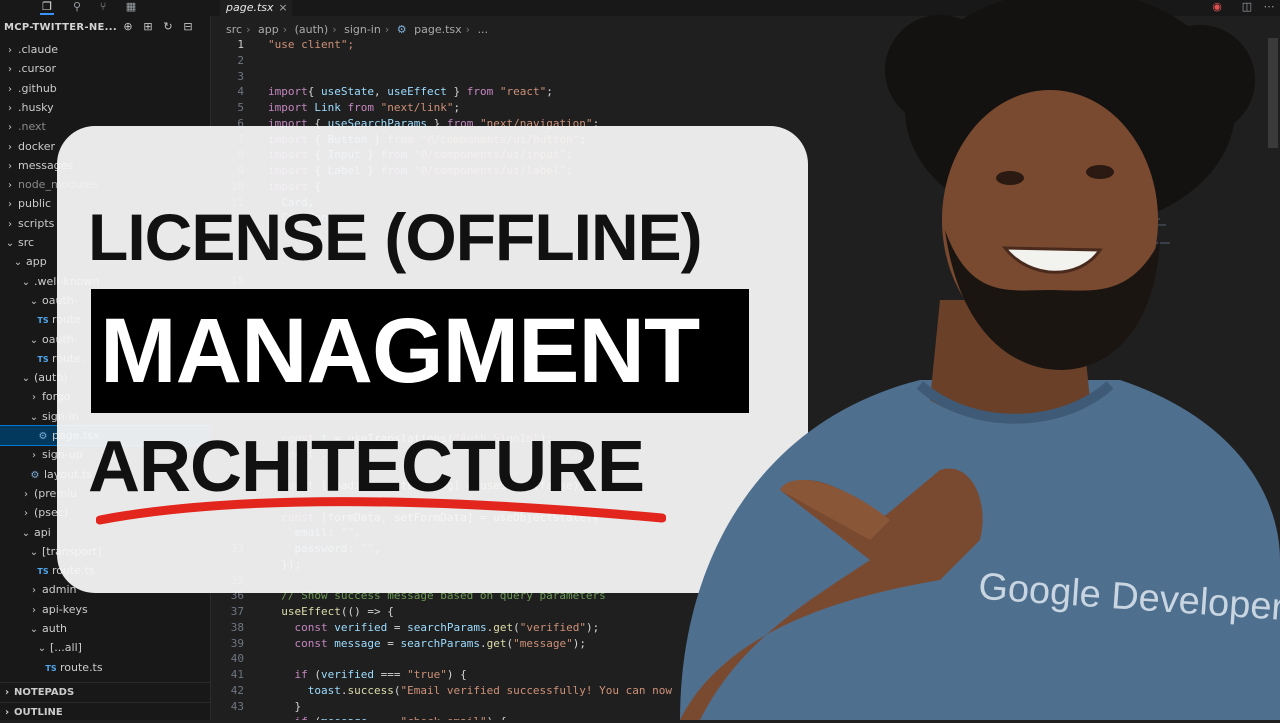  What do you see at coordinates (105, 68) in the screenshot?
I see `tree-item: ›.cursor` at bounding box center [105, 68].